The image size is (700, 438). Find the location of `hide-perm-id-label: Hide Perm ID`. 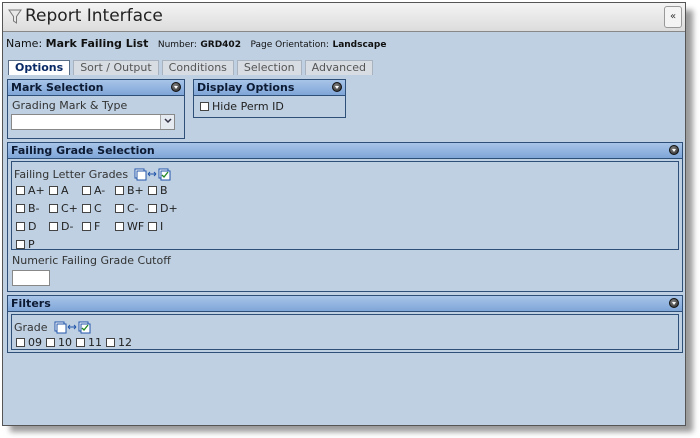

hide-perm-id-label: Hide Perm ID is located at coordinates (248, 106).